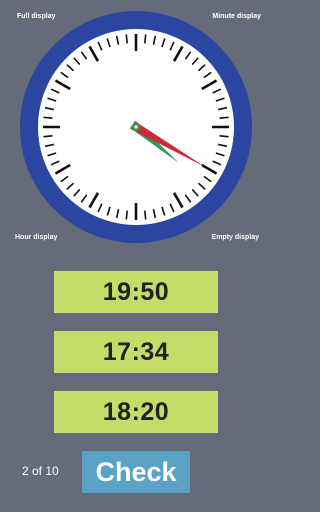  Describe the element at coordinates (136, 412) in the screenshot. I see `answer-option-3: 18:20` at that location.